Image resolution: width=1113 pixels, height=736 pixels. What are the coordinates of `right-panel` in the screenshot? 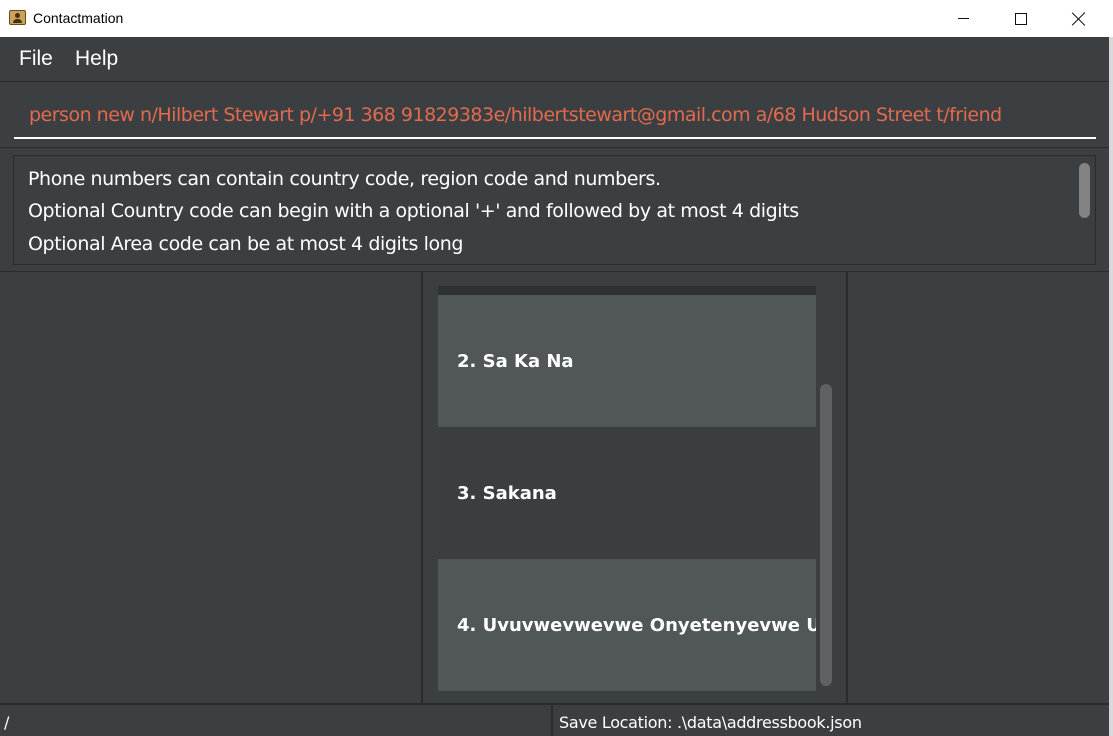 It's located at (979, 487).